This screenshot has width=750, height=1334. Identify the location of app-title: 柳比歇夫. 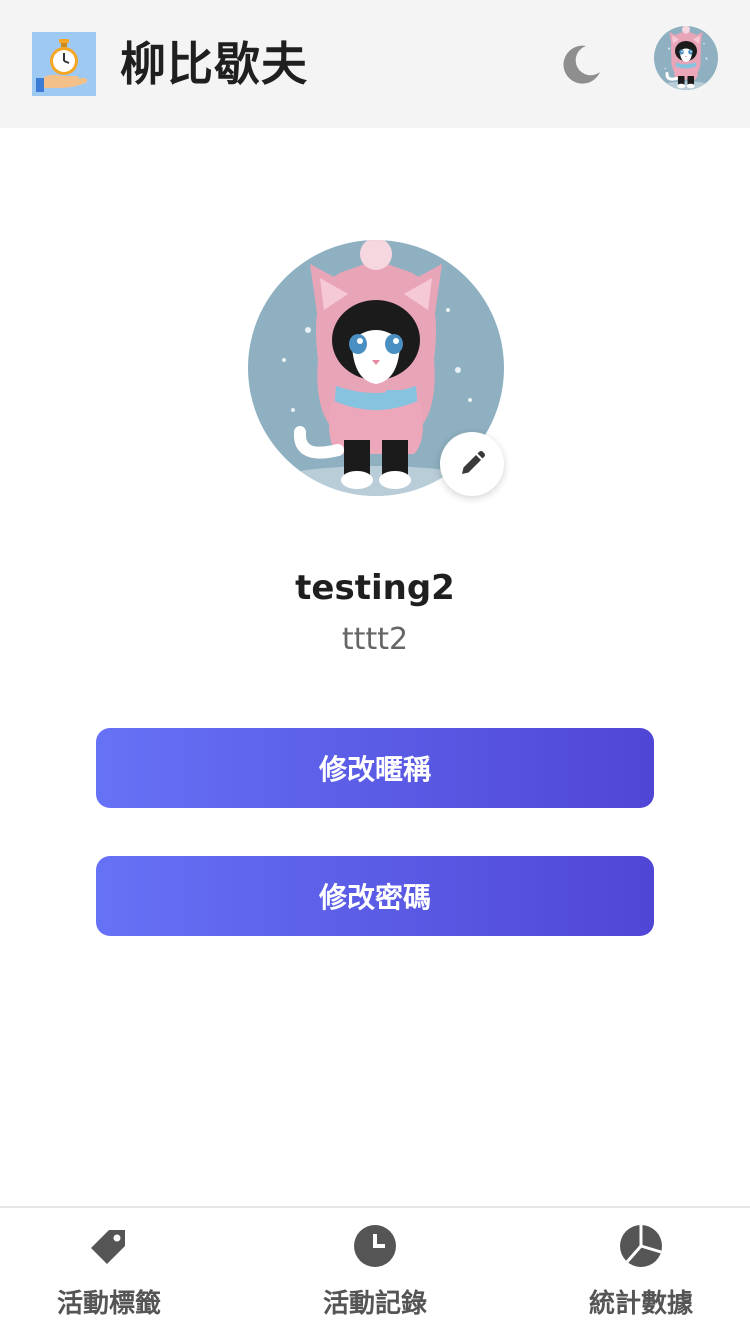
(214, 64).